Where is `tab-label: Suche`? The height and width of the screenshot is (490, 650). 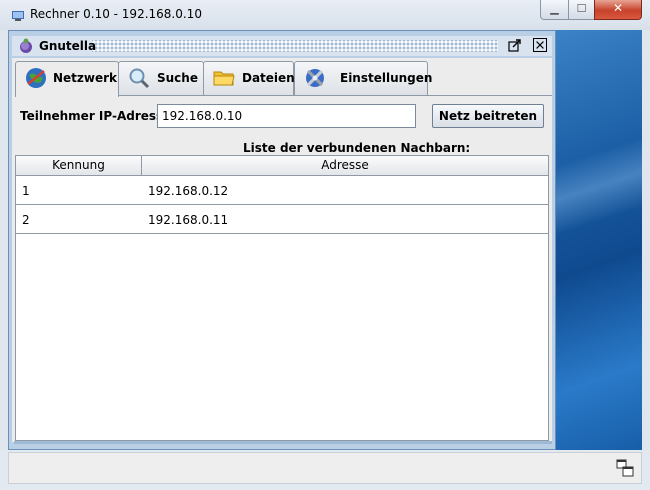 tab-label: Suche is located at coordinates (177, 78).